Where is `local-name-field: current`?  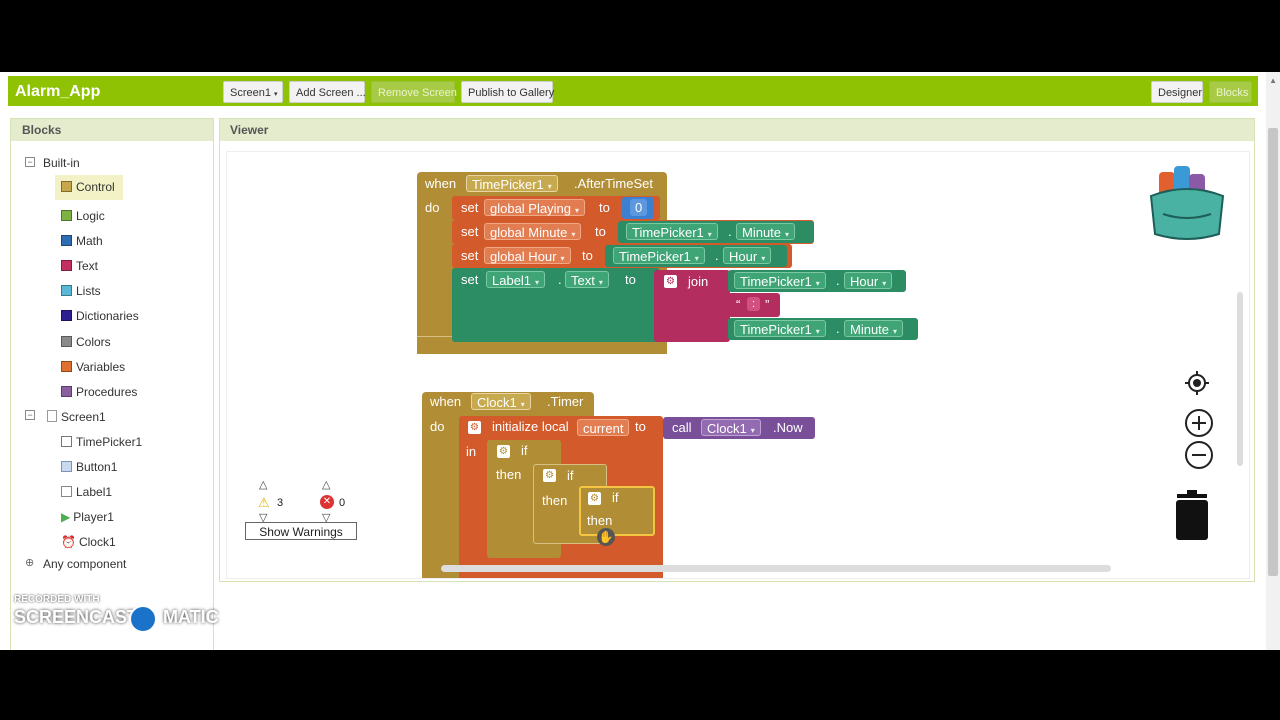 local-name-field: current is located at coordinates (603, 427).